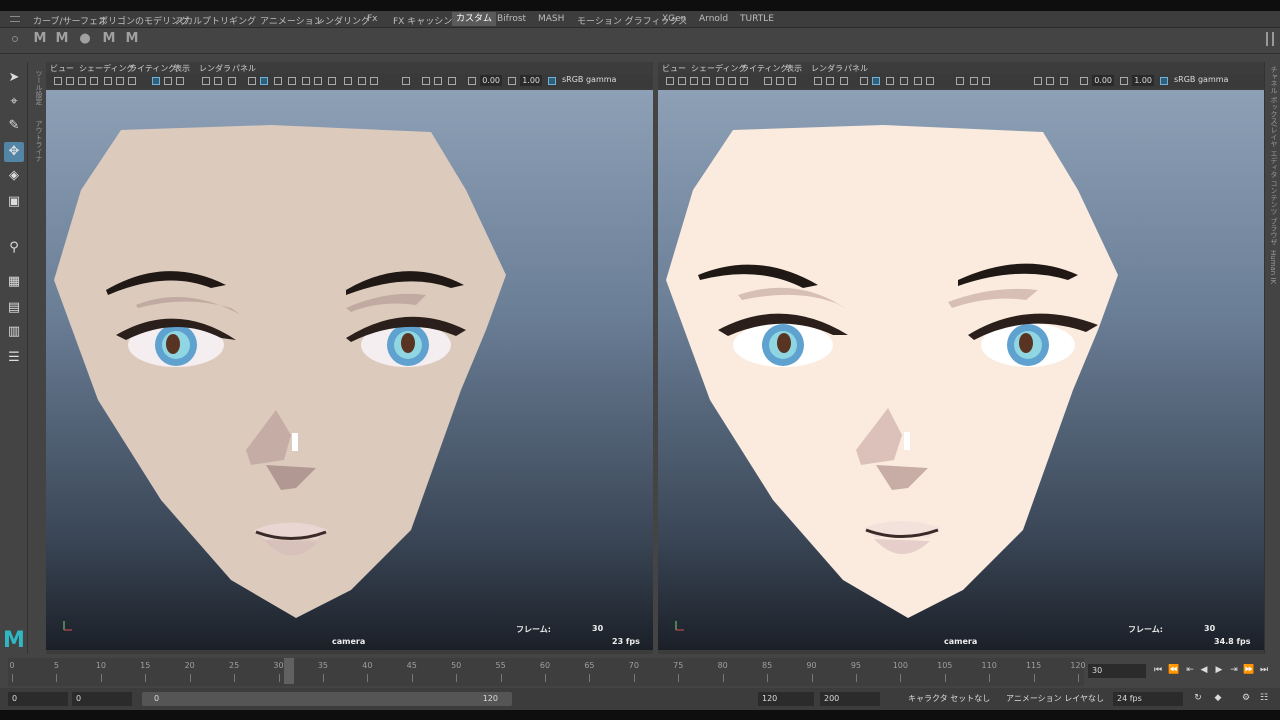  Describe the element at coordinates (474, 19) in the screenshot. I see `tab-custom: カスタム` at that location.